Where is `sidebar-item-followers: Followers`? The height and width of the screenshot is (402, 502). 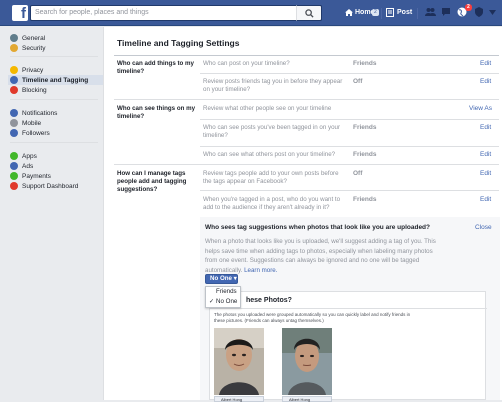 sidebar-item-followers: Followers is located at coordinates (33, 133).